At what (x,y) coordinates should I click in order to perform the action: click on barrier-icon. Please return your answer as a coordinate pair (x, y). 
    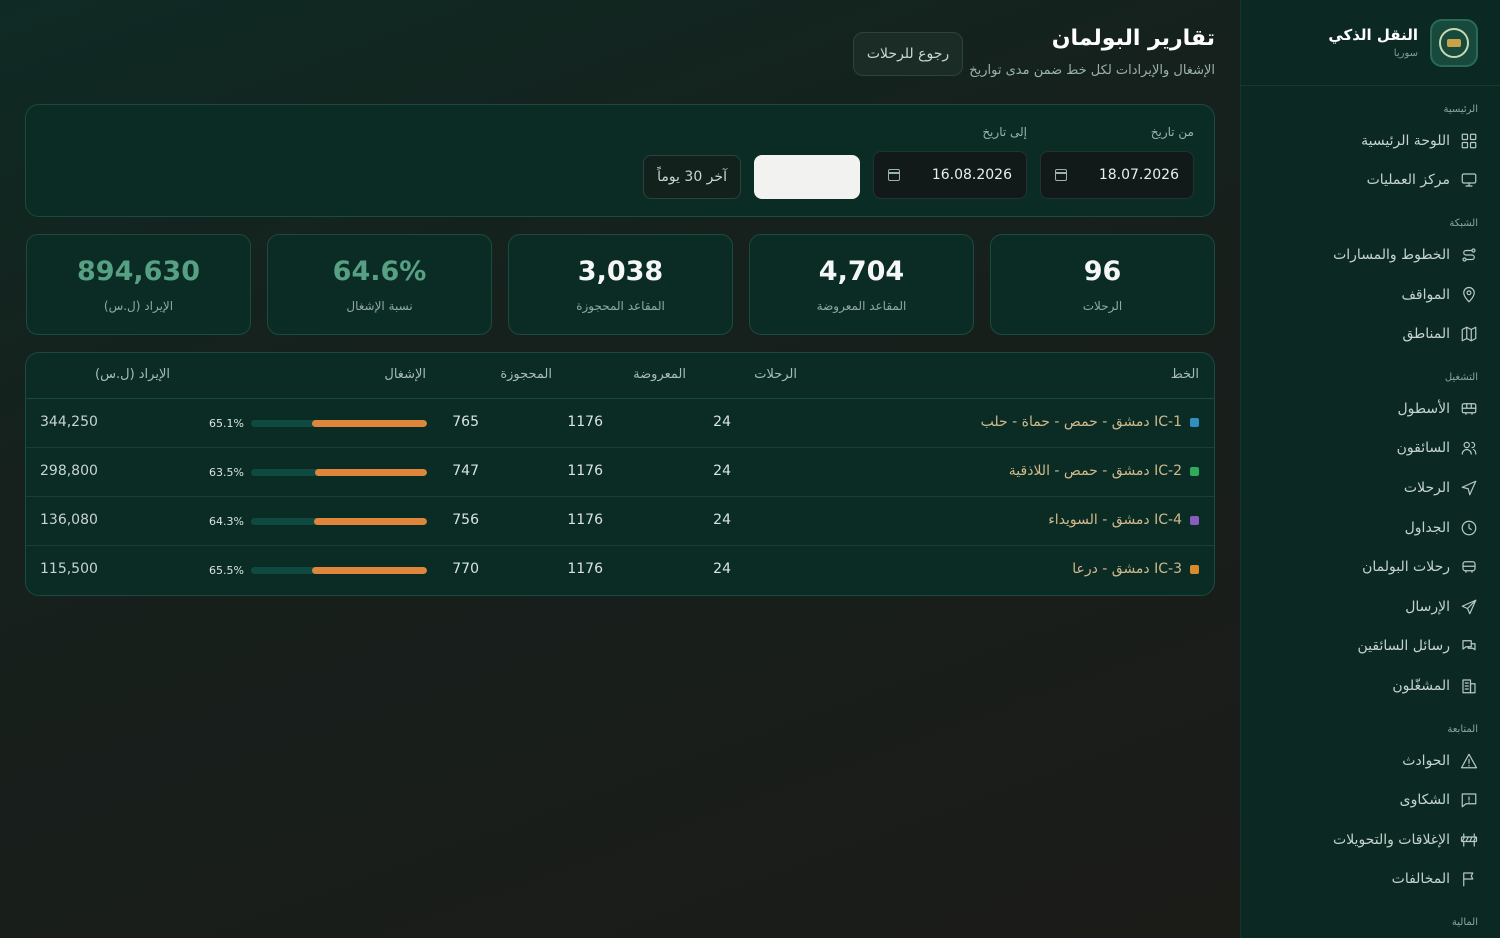
    Looking at the image, I should click on (1469, 840).